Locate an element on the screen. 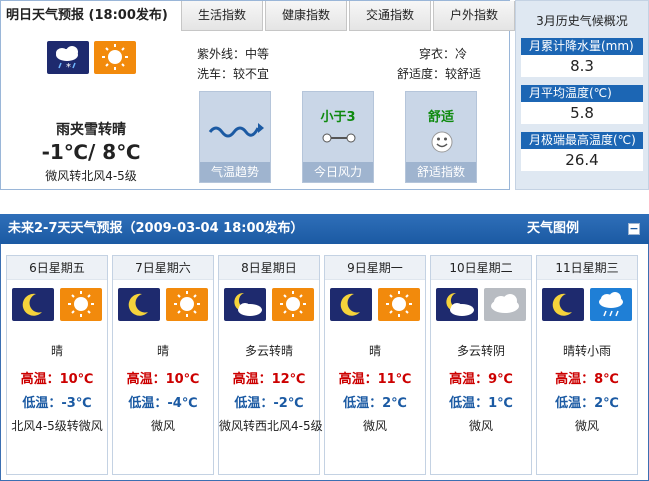 The height and width of the screenshot is (481, 649). day-condition: 多云转阴 is located at coordinates (480, 351).